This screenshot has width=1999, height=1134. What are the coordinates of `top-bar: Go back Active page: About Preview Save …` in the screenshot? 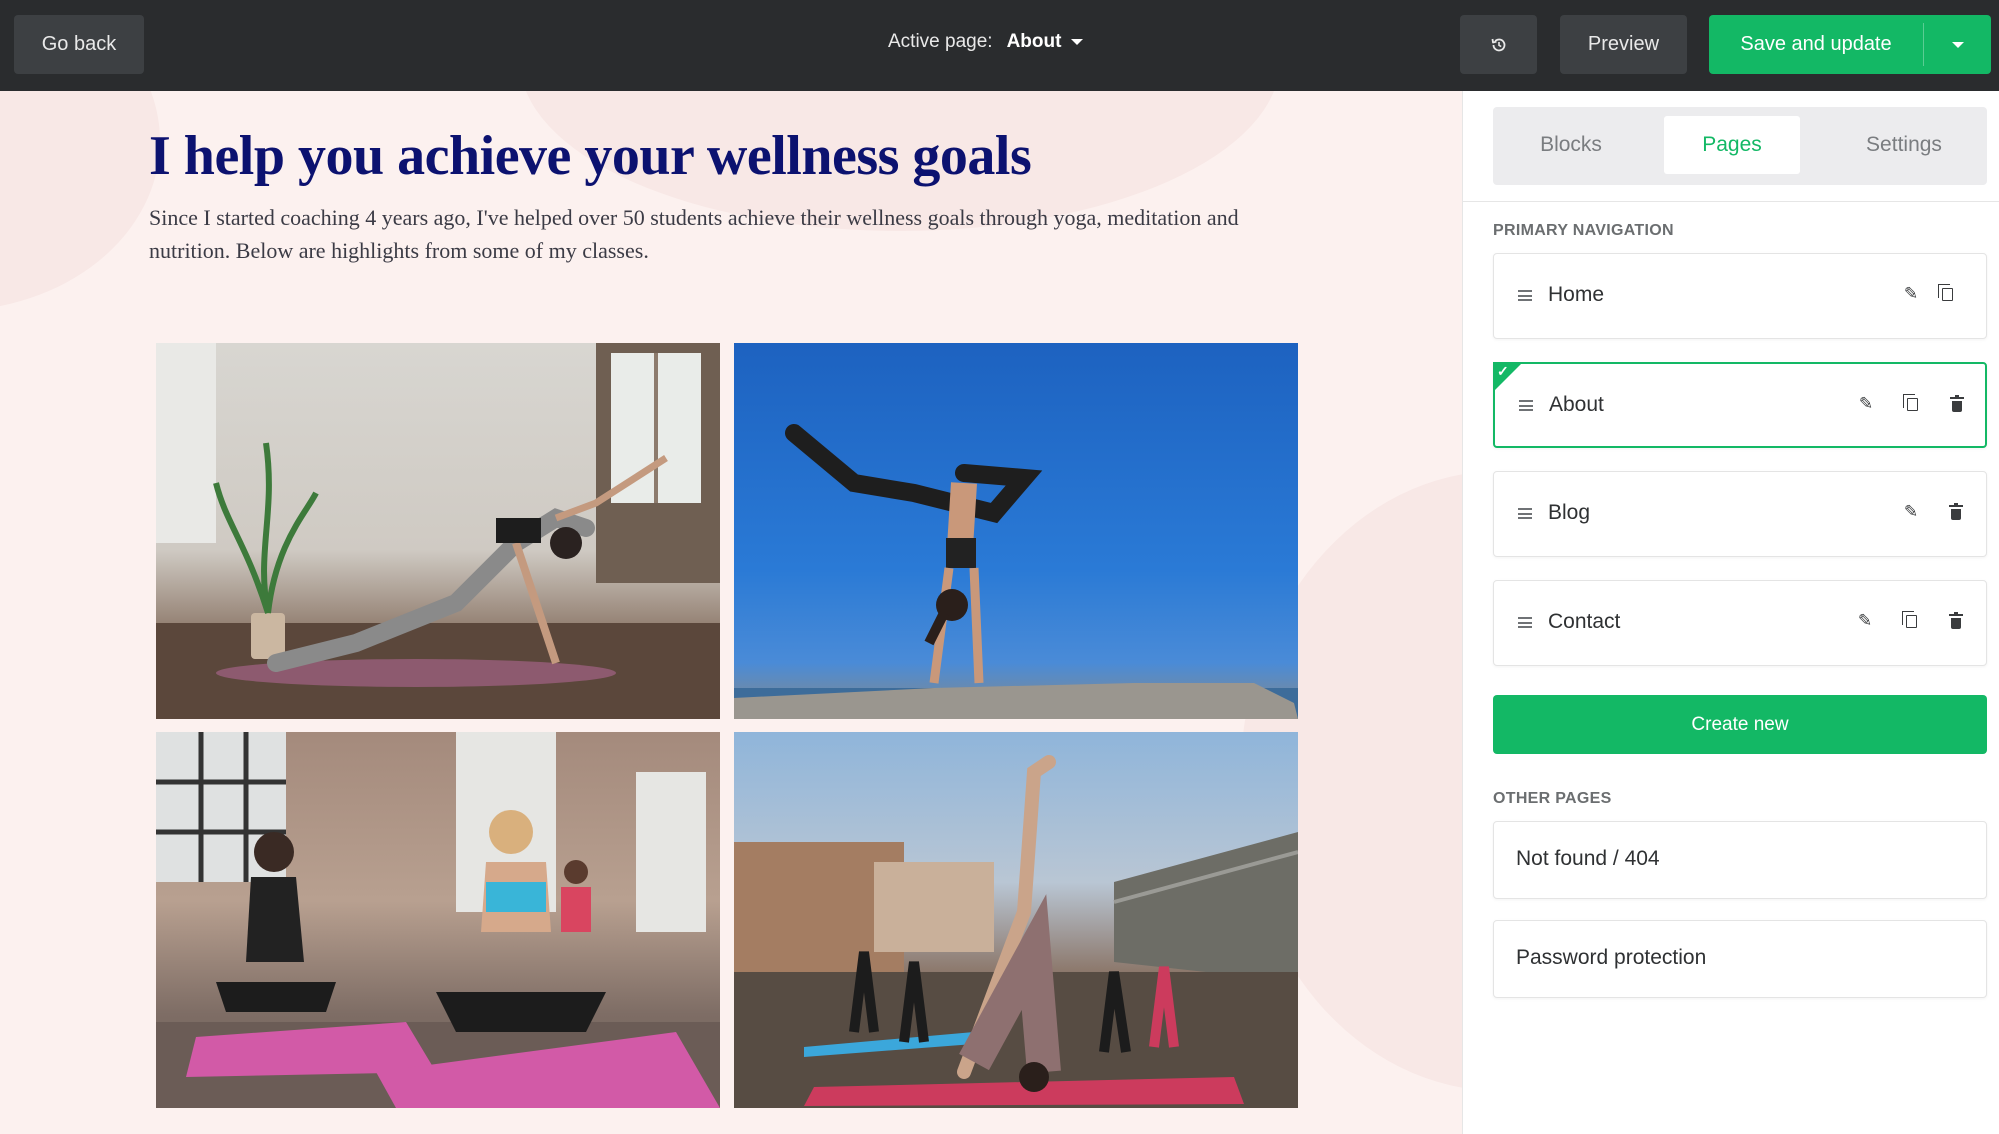 It's located at (999, 45).